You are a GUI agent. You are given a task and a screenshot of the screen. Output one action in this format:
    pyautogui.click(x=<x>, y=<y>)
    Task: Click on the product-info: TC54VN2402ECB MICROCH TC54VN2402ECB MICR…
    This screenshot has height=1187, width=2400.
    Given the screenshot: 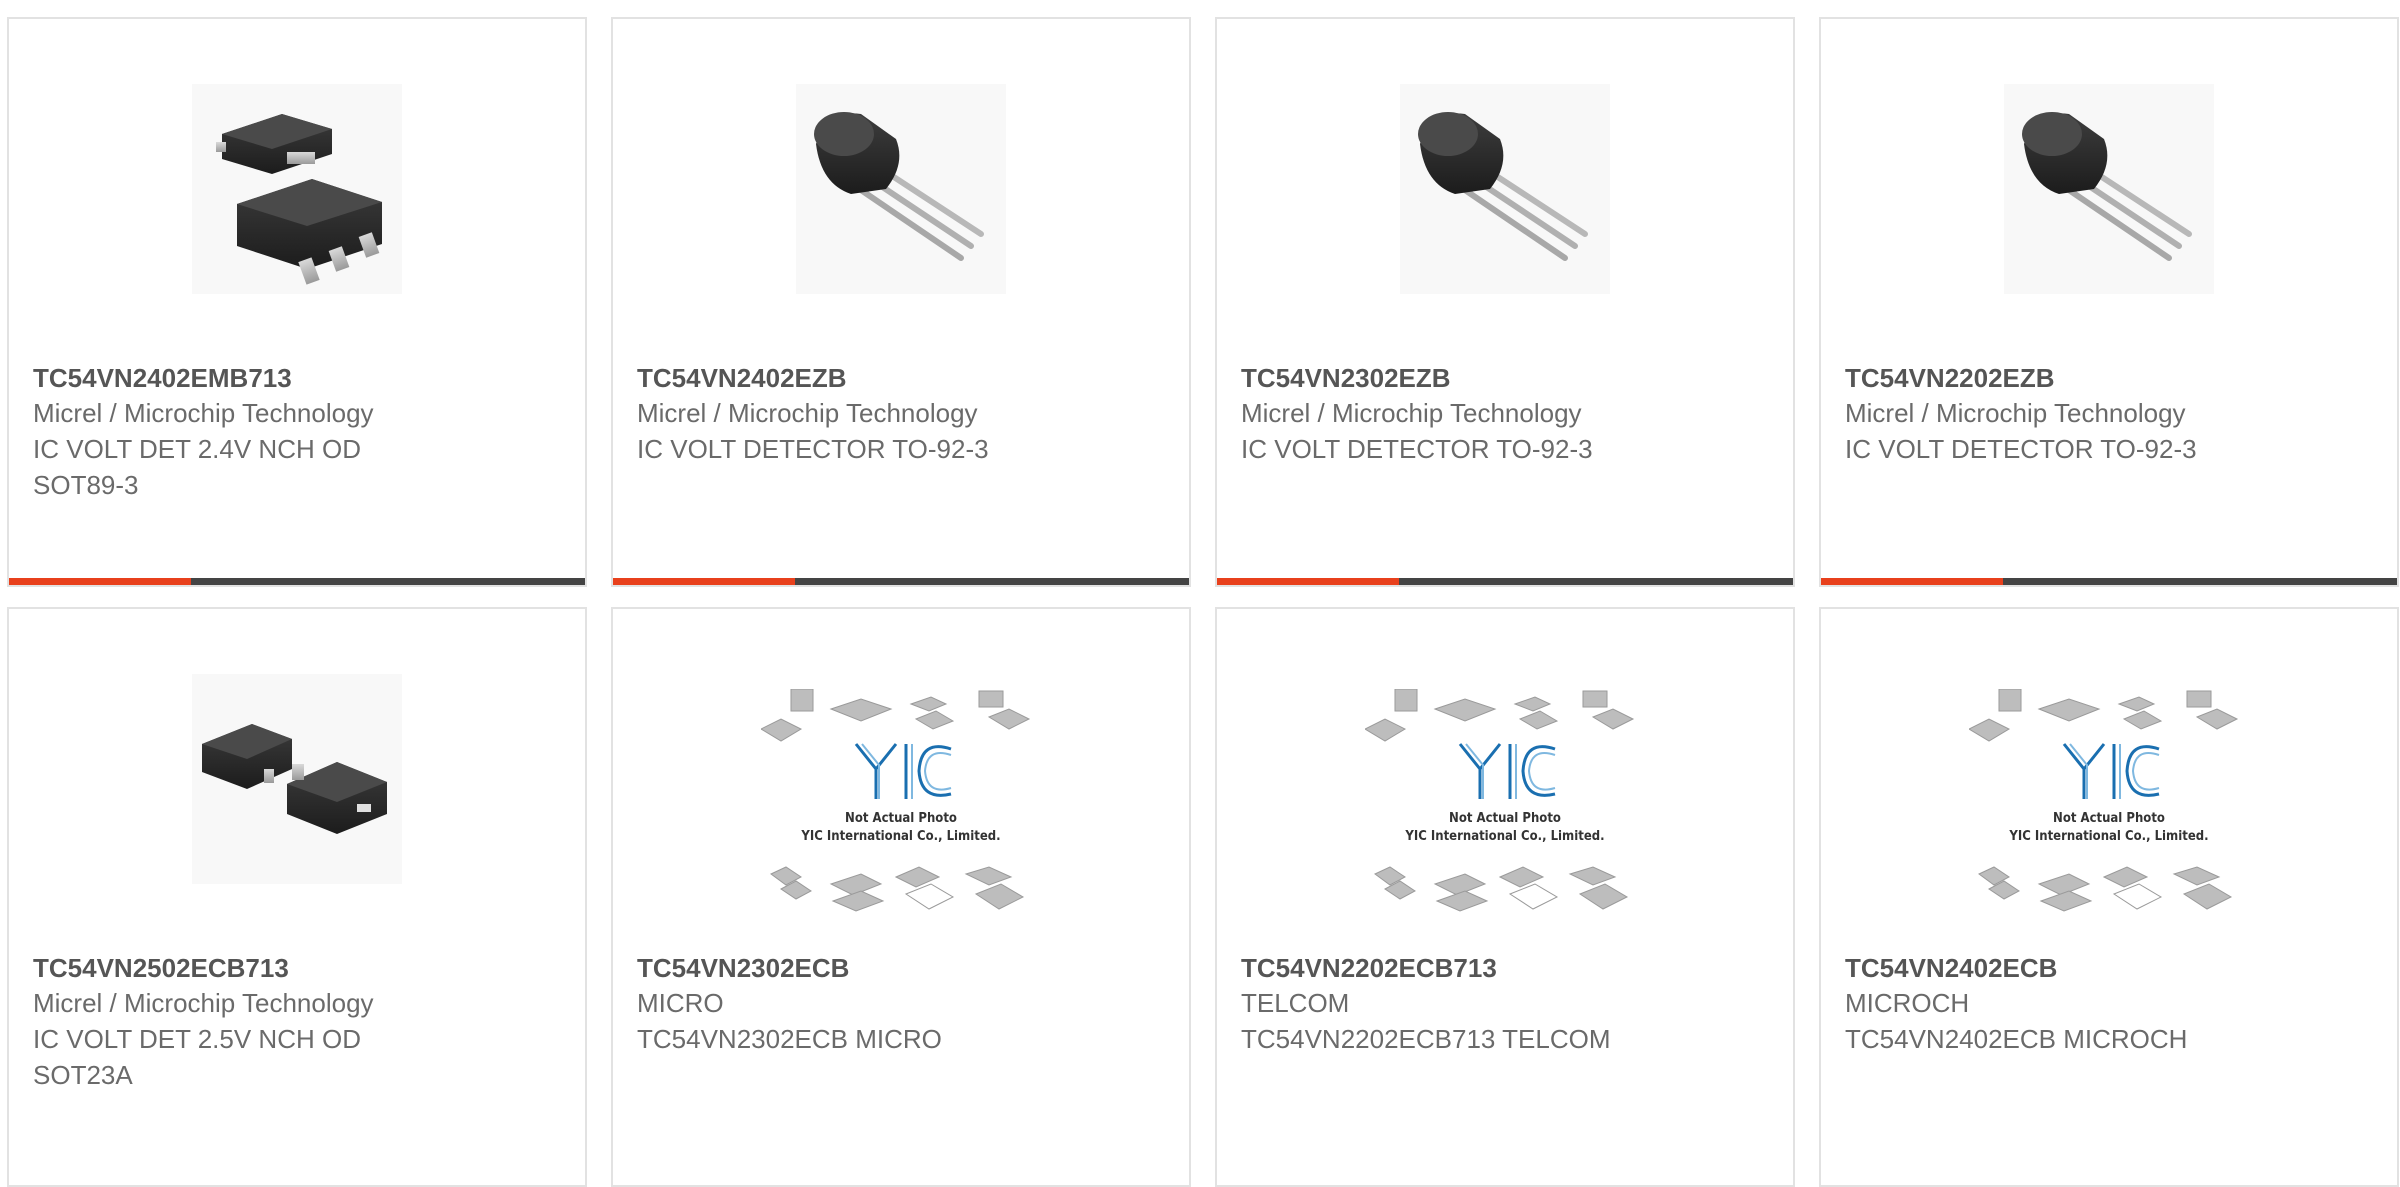 What is the action you would take?
    pyautogui.click(x=2109, y=1004)
    